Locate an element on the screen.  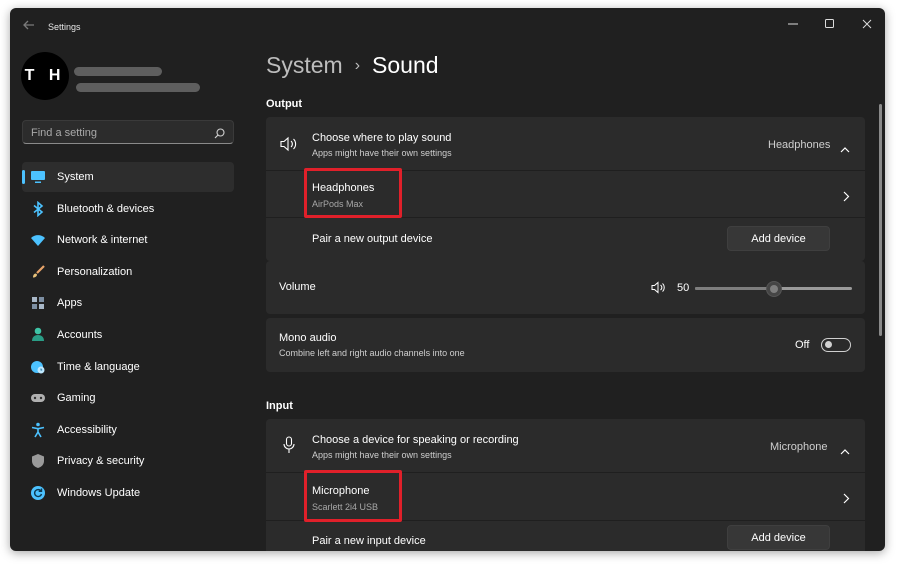
microphone-icon is located at coordinates (289, 447).